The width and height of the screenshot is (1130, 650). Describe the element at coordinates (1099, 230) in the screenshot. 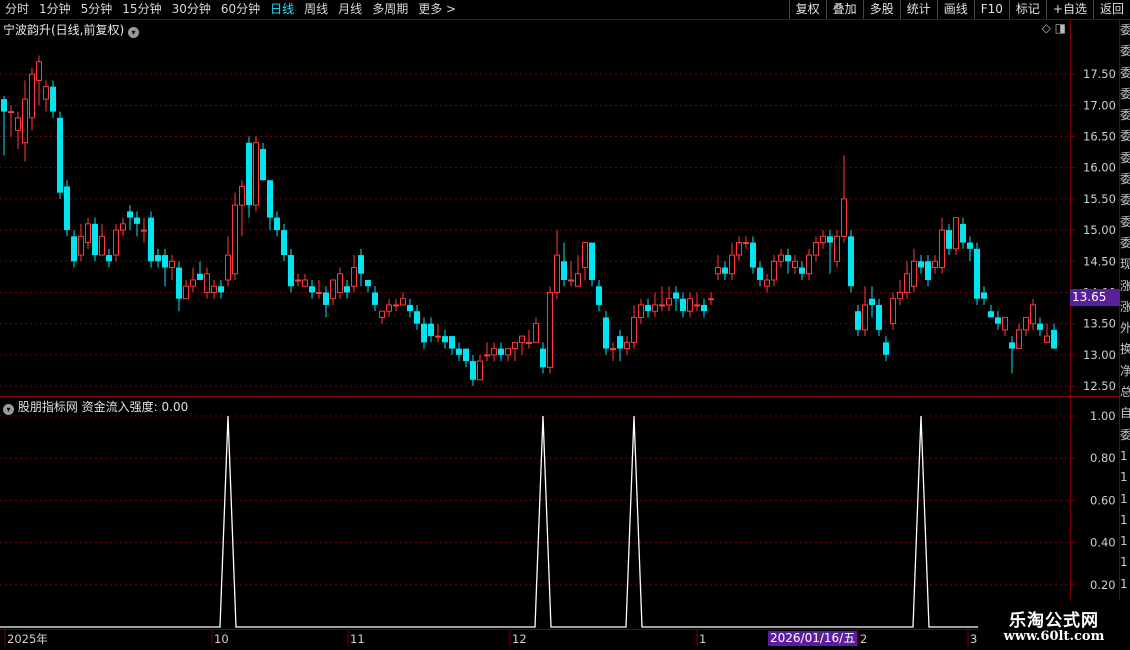

I see `price-tick-label: 15.00` at that location.